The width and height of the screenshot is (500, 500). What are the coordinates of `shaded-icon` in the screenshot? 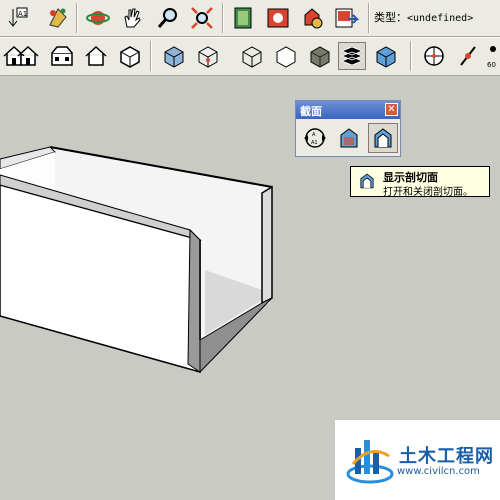 It's located at (252, 56).